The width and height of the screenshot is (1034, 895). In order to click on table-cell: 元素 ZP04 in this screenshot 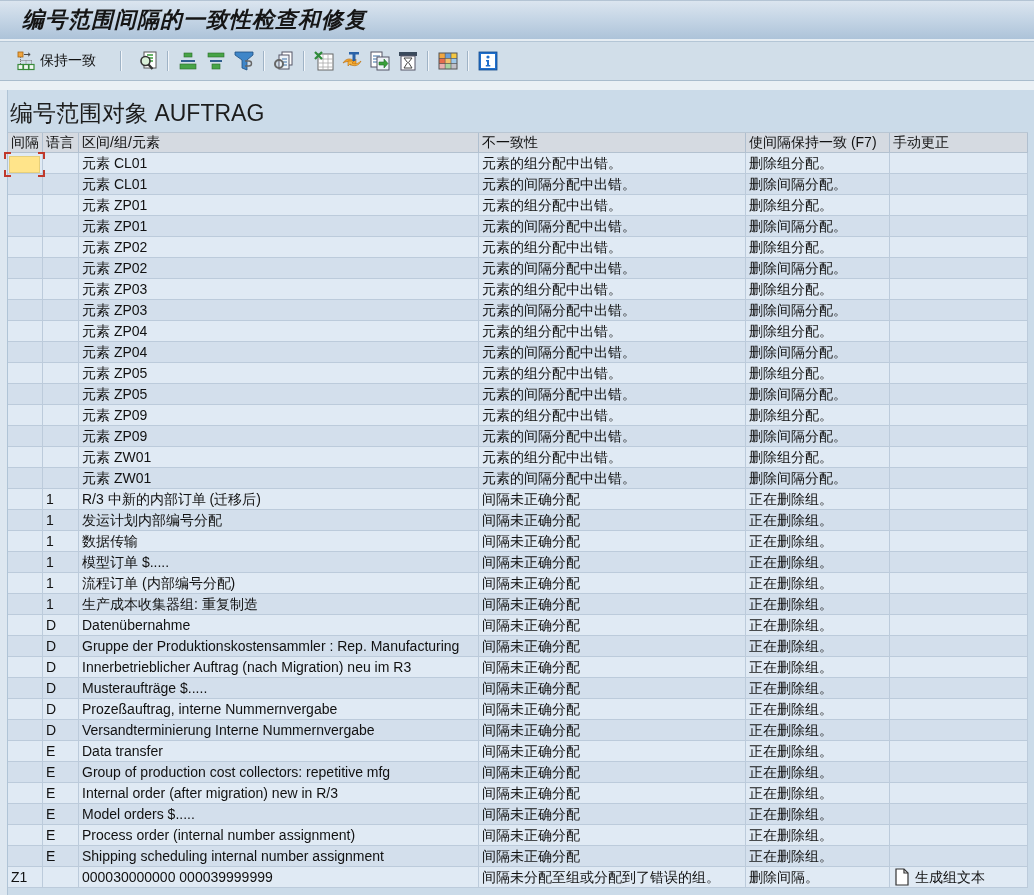, I will do `click(115, 331)`.